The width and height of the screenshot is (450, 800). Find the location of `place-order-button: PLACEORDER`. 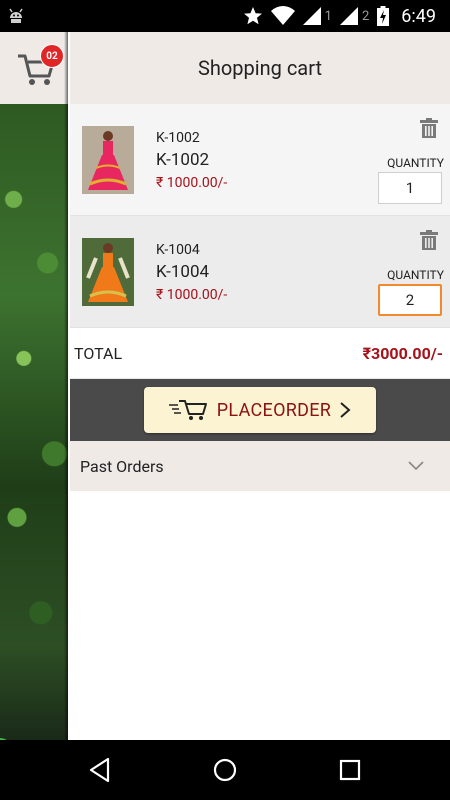

place-order-button: PLACEORDER is located at coordinates (260, 410).